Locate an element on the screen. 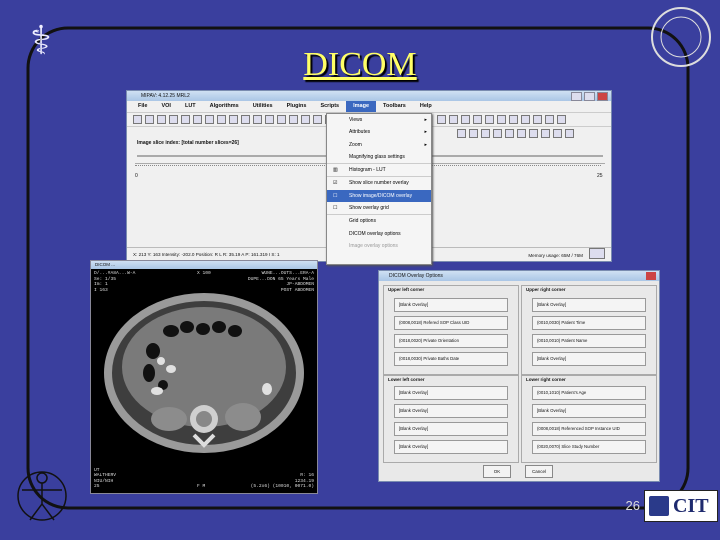 This screenshot has height=540, width=720. menu-item-magnifying-label: Magnifying glass settings is located at coordinates (377, 156).